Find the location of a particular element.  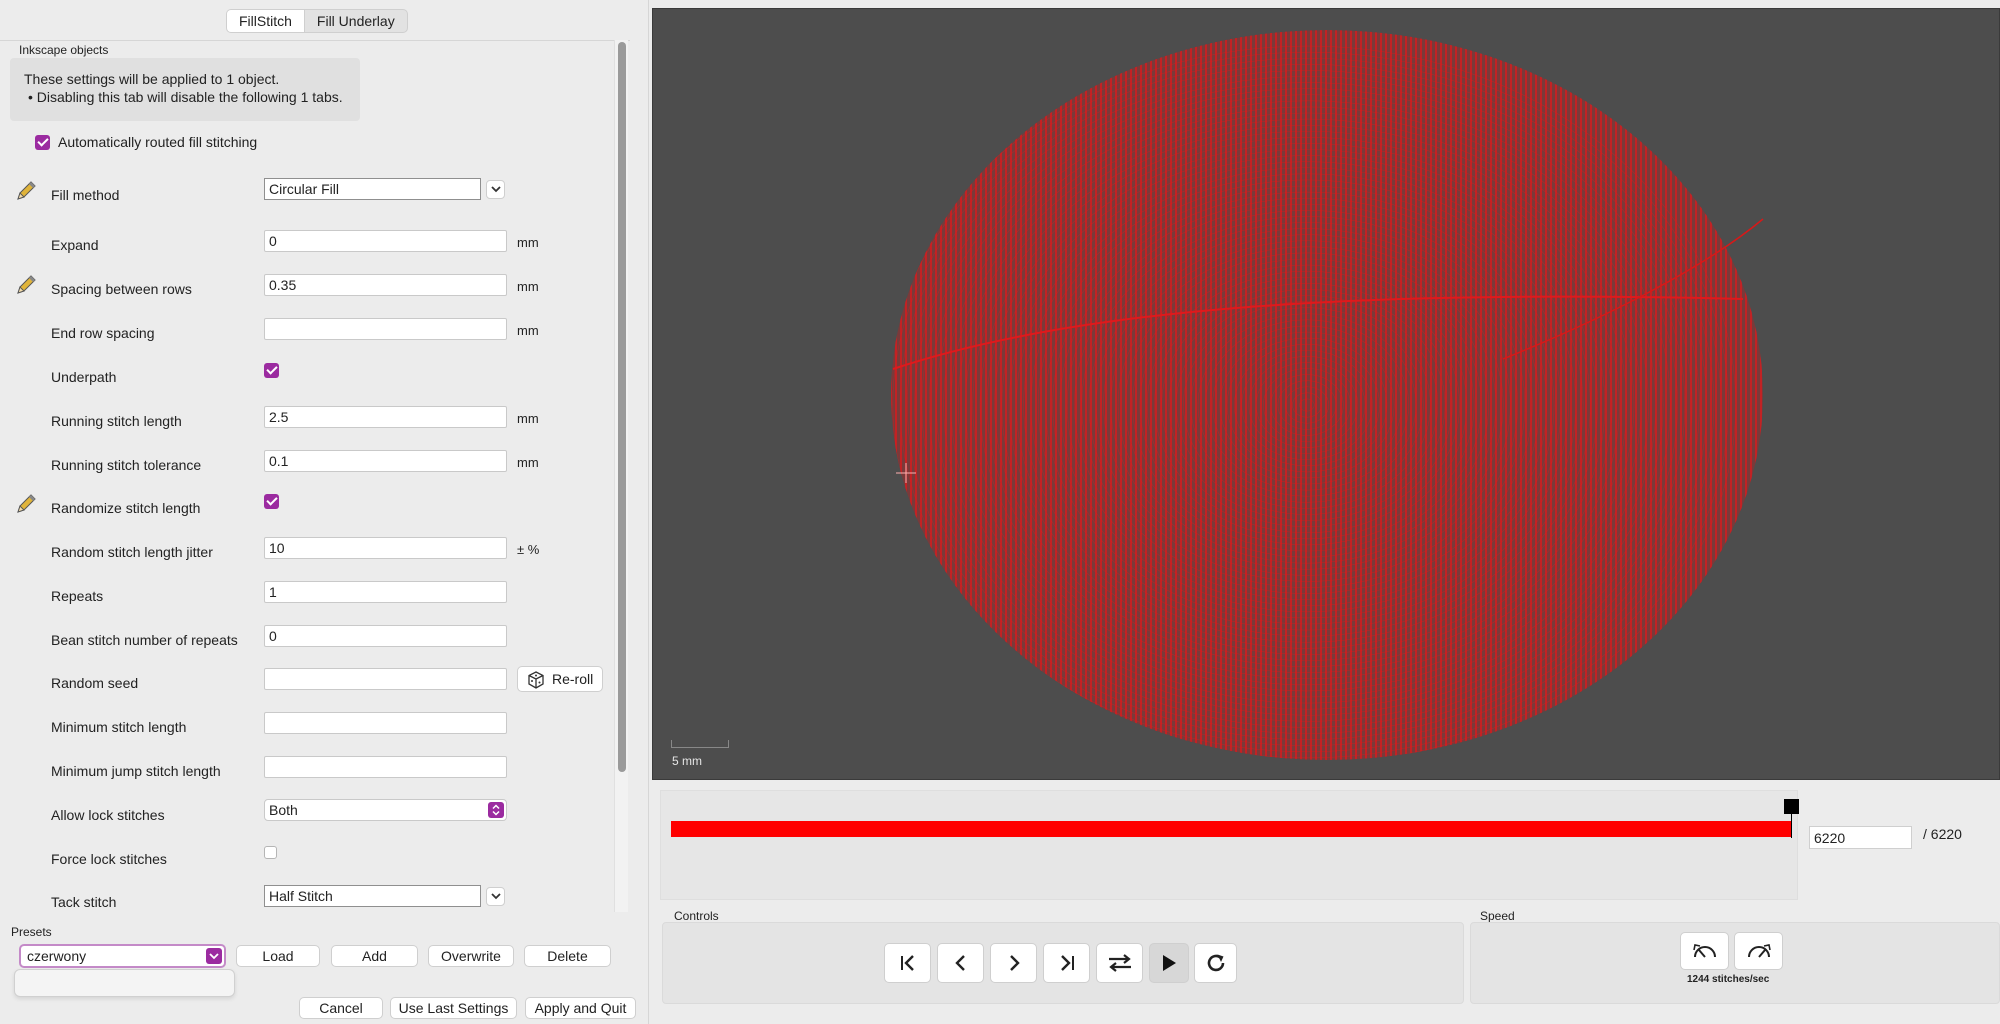

speed-label: Speed is located at coordinates (1497, 916).